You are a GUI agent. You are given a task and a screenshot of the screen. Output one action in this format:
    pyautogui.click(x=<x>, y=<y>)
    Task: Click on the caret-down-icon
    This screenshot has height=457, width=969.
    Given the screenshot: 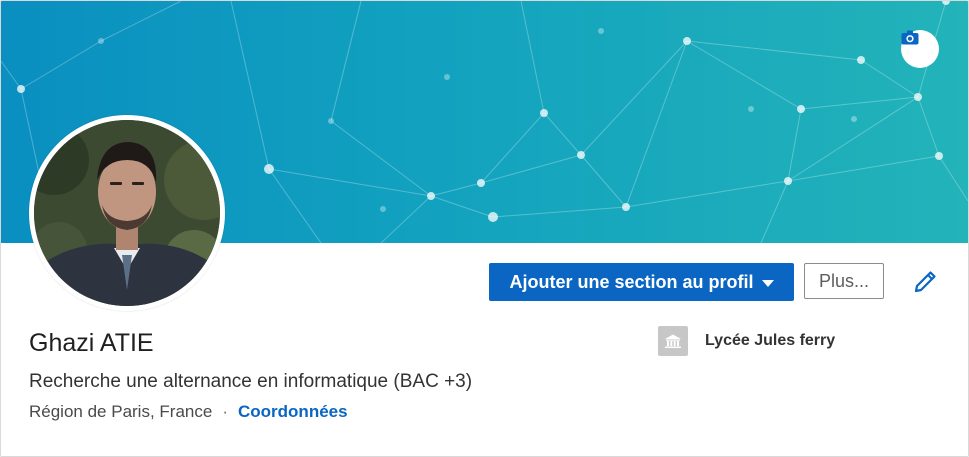 What is the action you would take?
    pyautogui.click(x=767, y=283)
    